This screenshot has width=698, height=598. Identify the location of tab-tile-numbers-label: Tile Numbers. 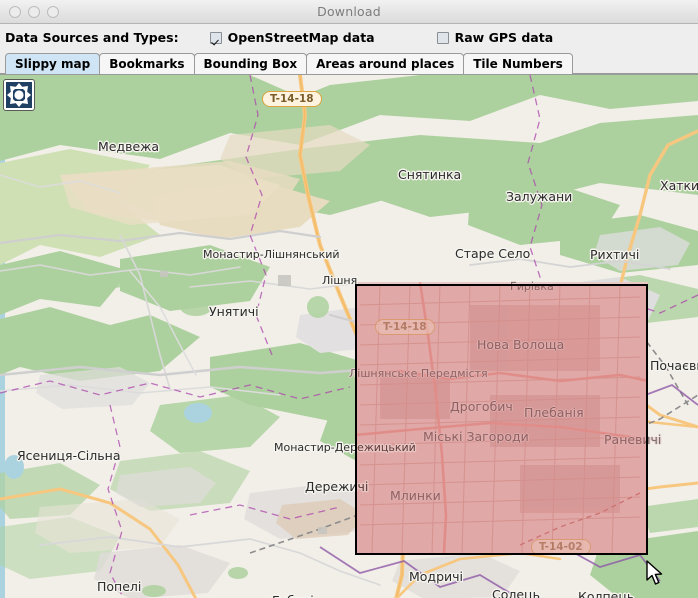
(518, 64).